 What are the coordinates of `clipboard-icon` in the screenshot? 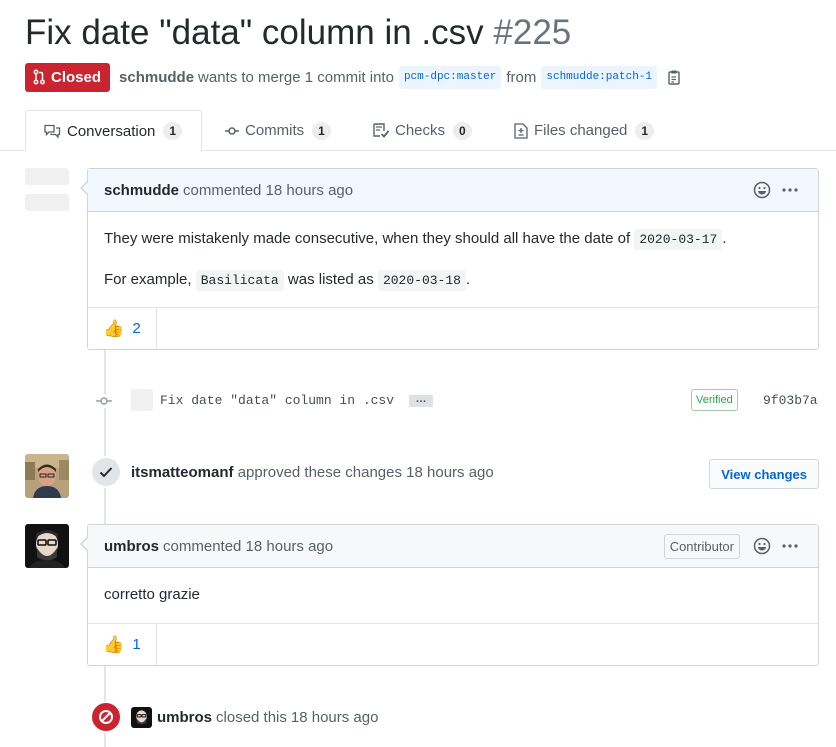 It's located at (675, 77).